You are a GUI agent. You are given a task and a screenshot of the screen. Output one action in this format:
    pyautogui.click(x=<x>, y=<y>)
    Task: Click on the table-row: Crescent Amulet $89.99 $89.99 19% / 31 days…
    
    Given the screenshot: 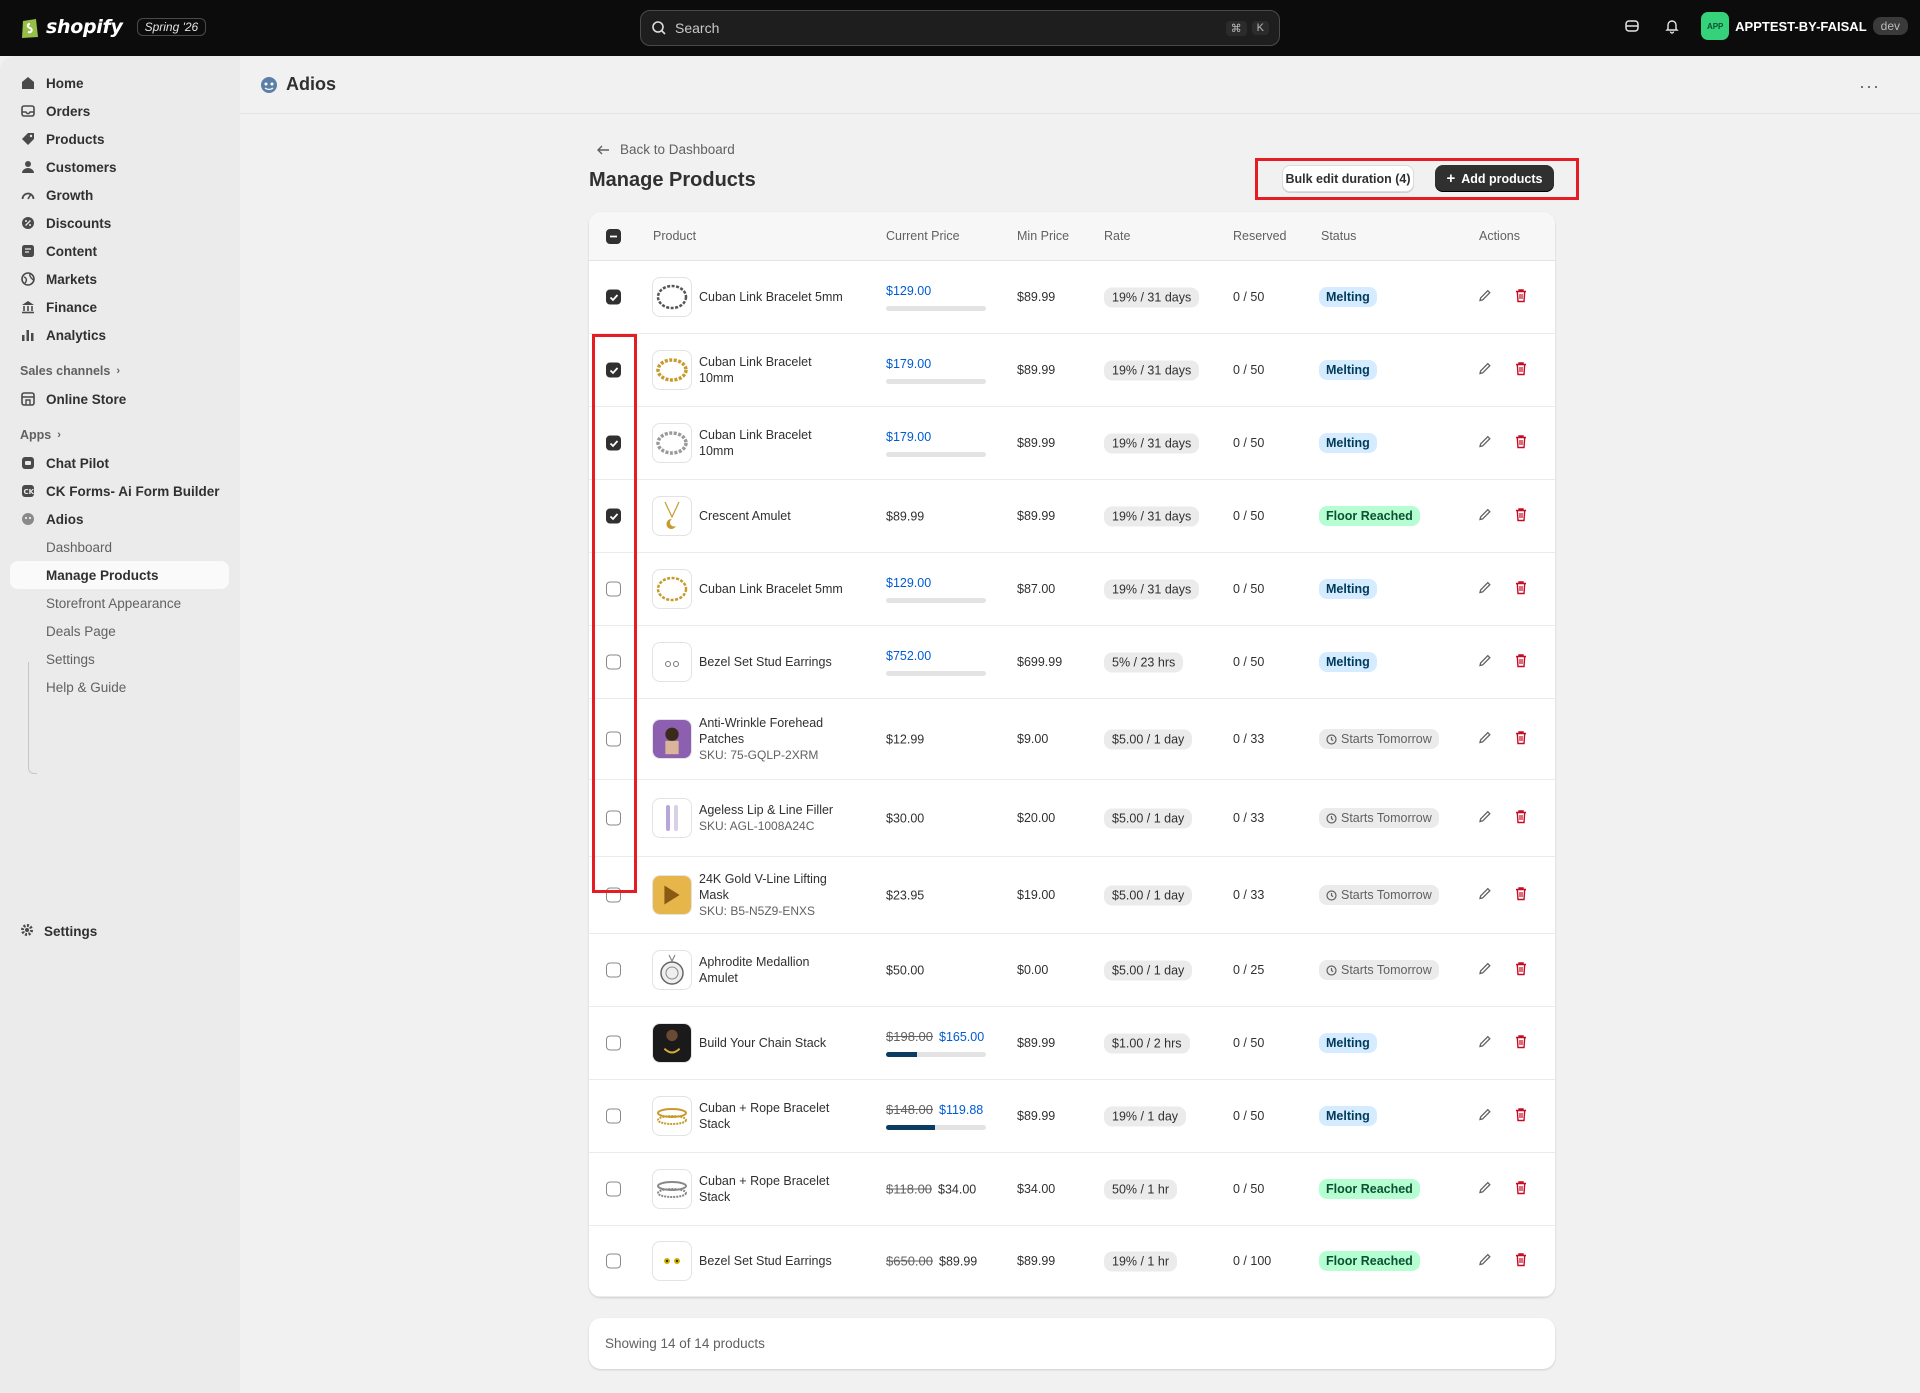 What is the action you would take?
    pyautogui.click(x=1072, y=516)
    